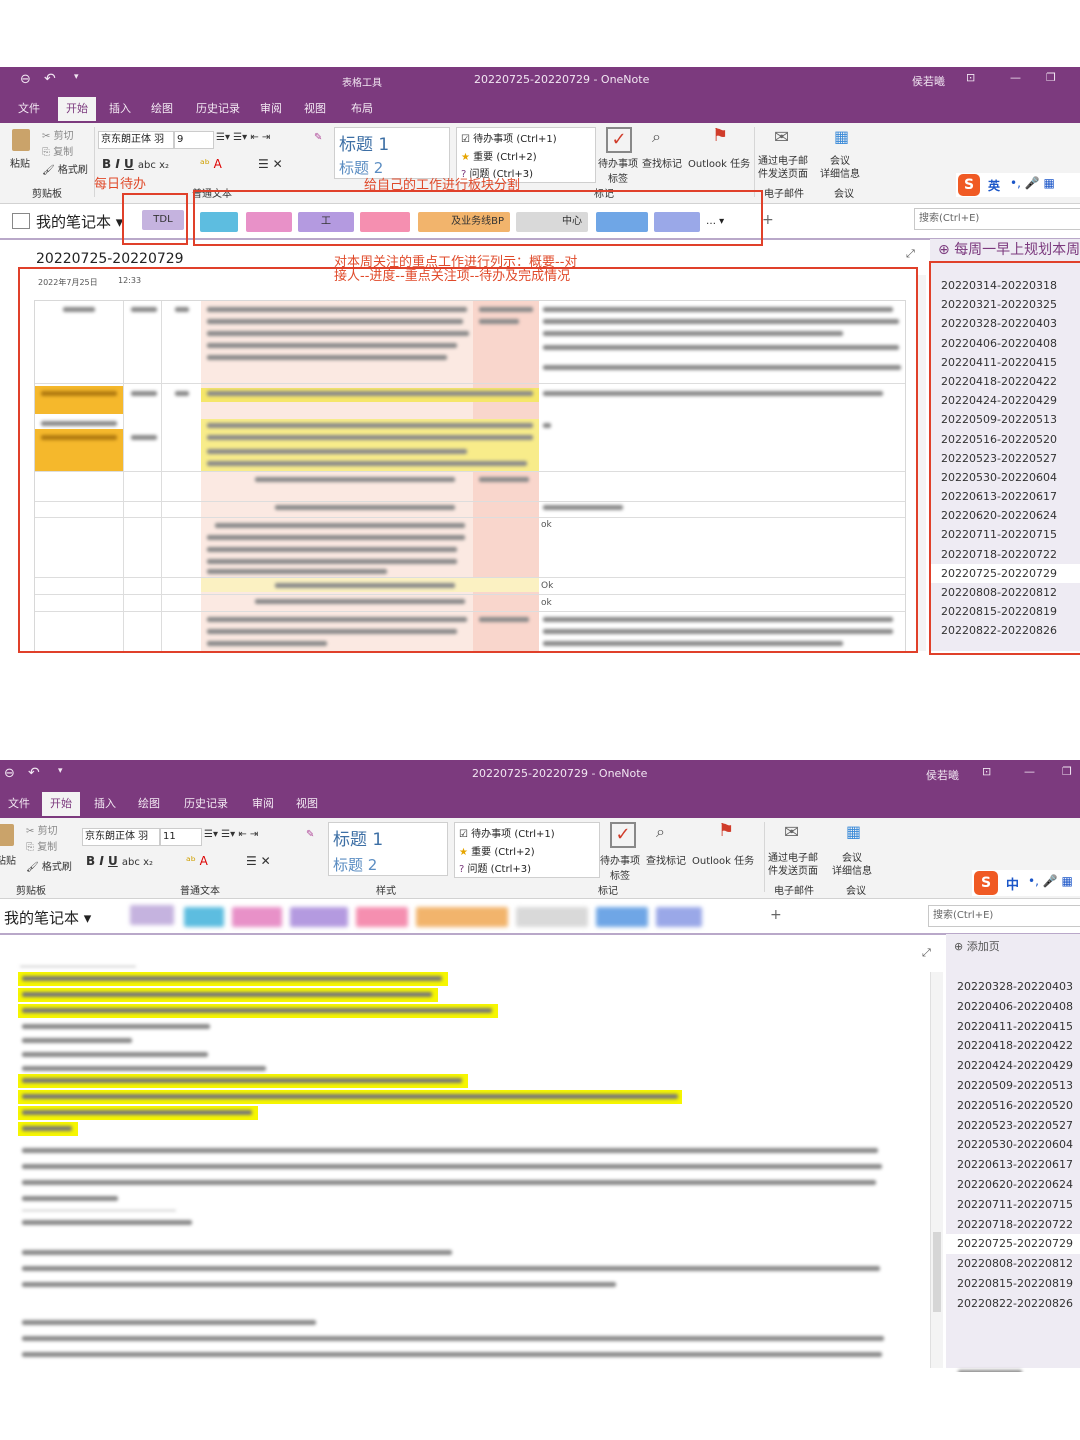  What do you see at coordinates (1013, 1284) in the screenshot?
I see `page-item: 20220815-20220819` at bounding box center [1013, 1284].